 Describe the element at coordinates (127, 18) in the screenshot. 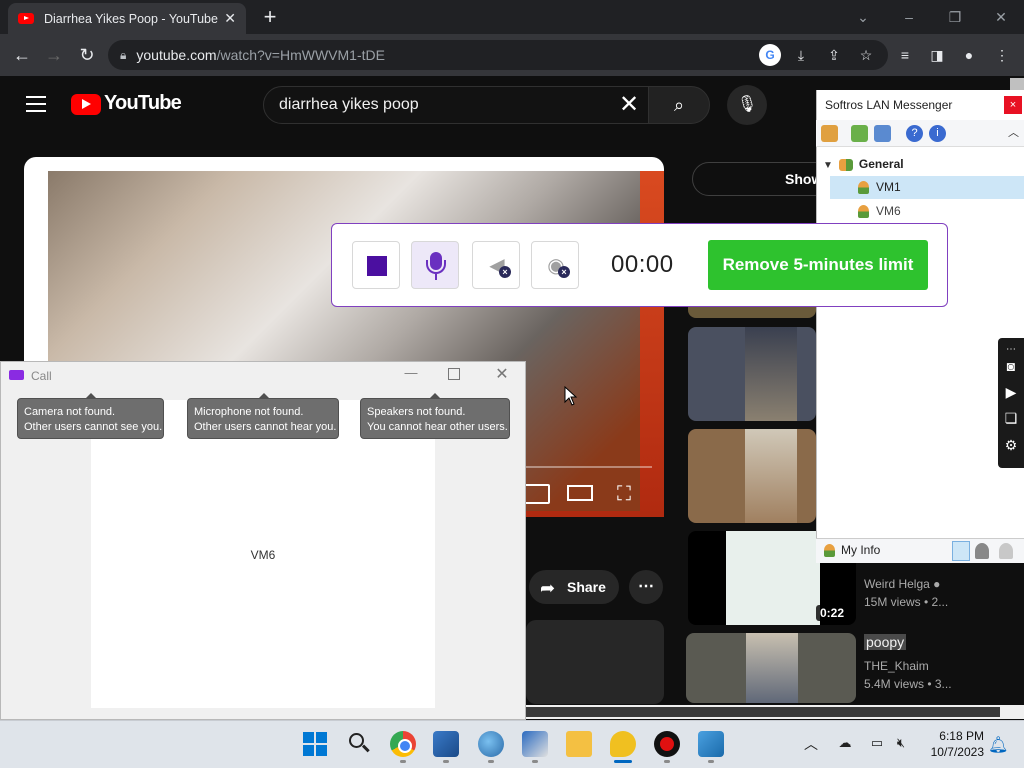

I see `browser-tab: Diarrhea Yikes Poop - YouTube ✕` at that location.